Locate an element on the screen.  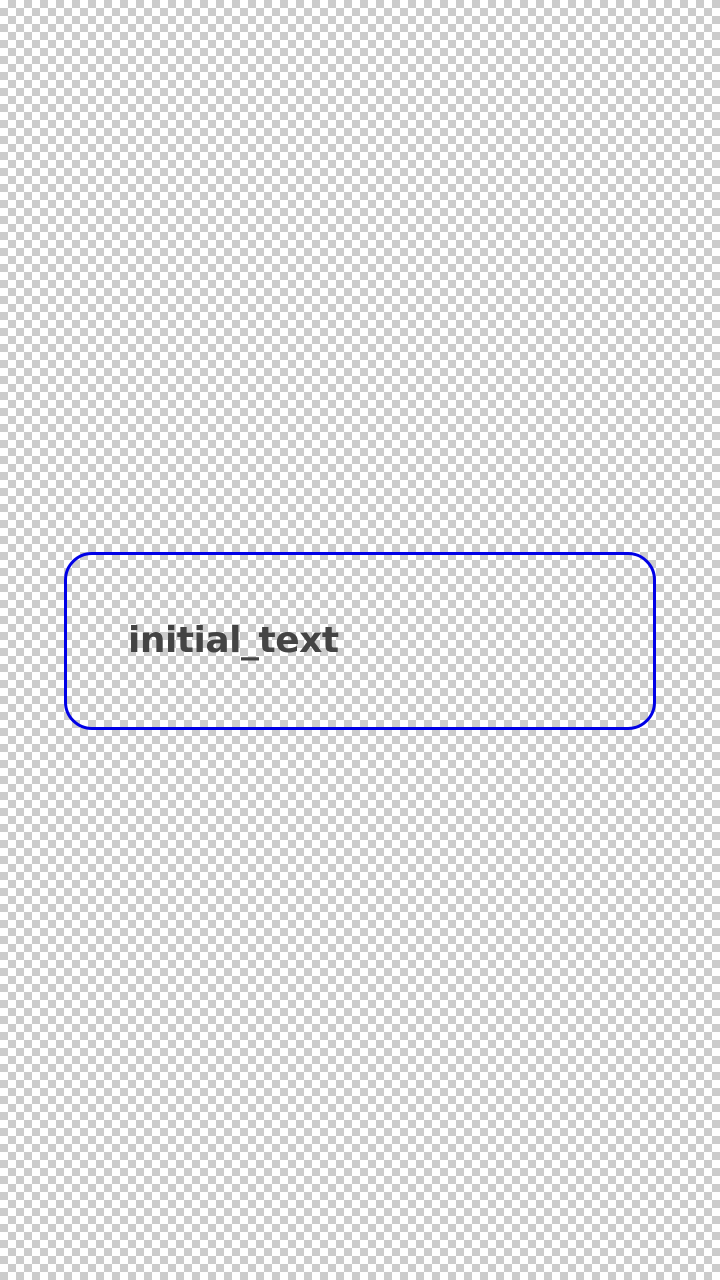
text-input-field: initial_text is located at coordinates (360, 641).